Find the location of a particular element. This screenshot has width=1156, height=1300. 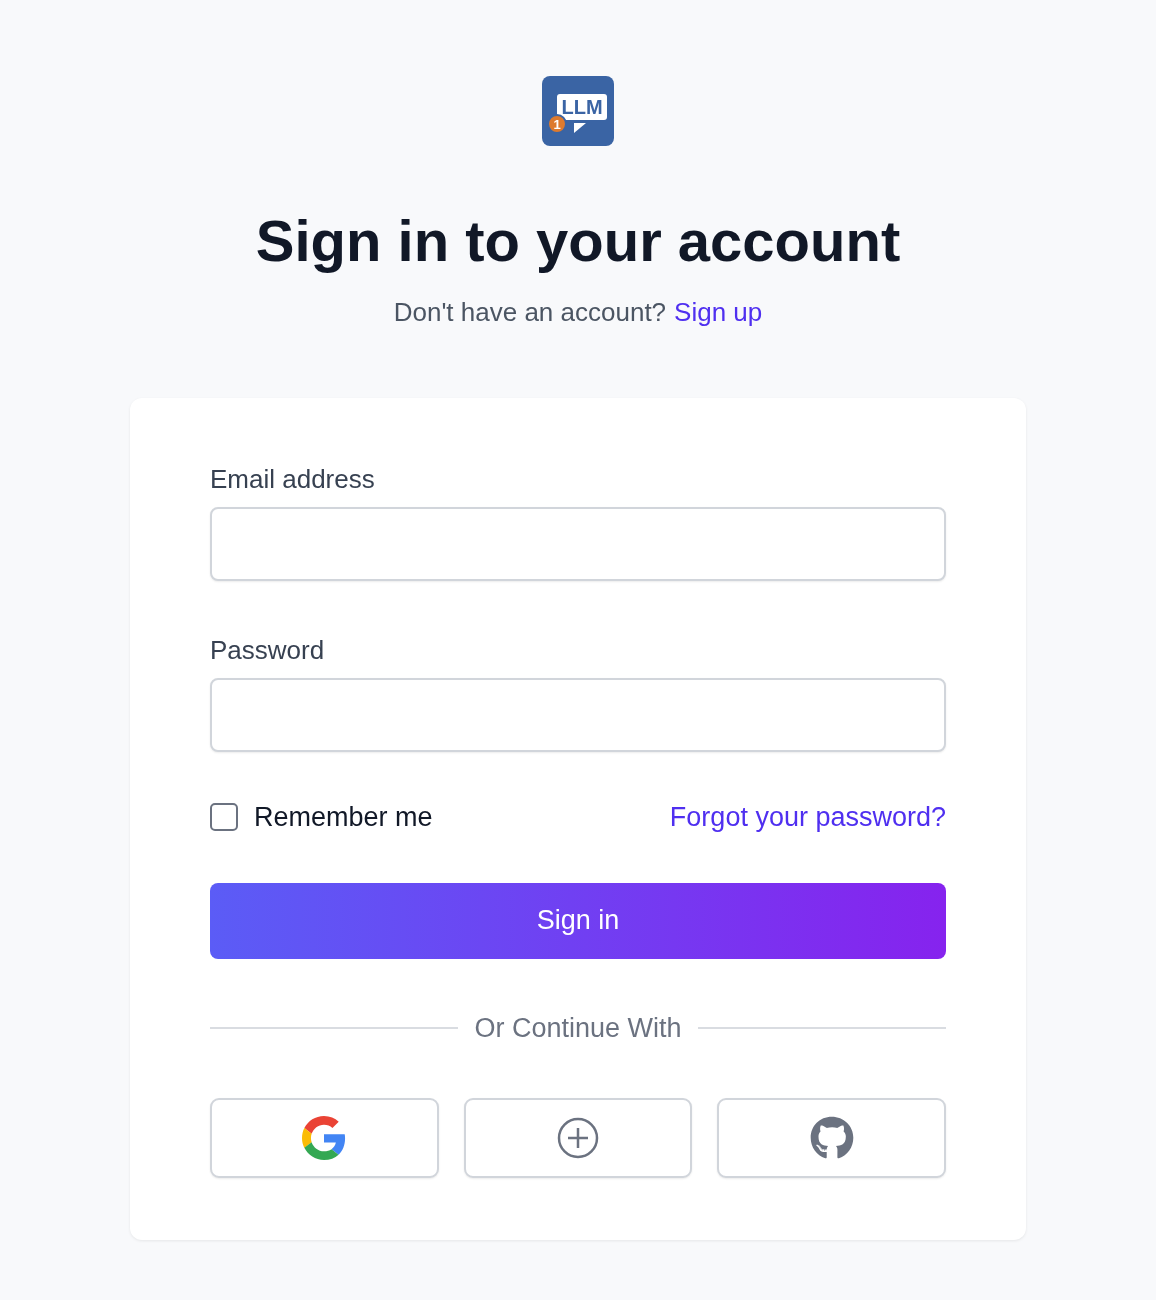

page-title: Sign in to your account is located at coordinates (578, 241).